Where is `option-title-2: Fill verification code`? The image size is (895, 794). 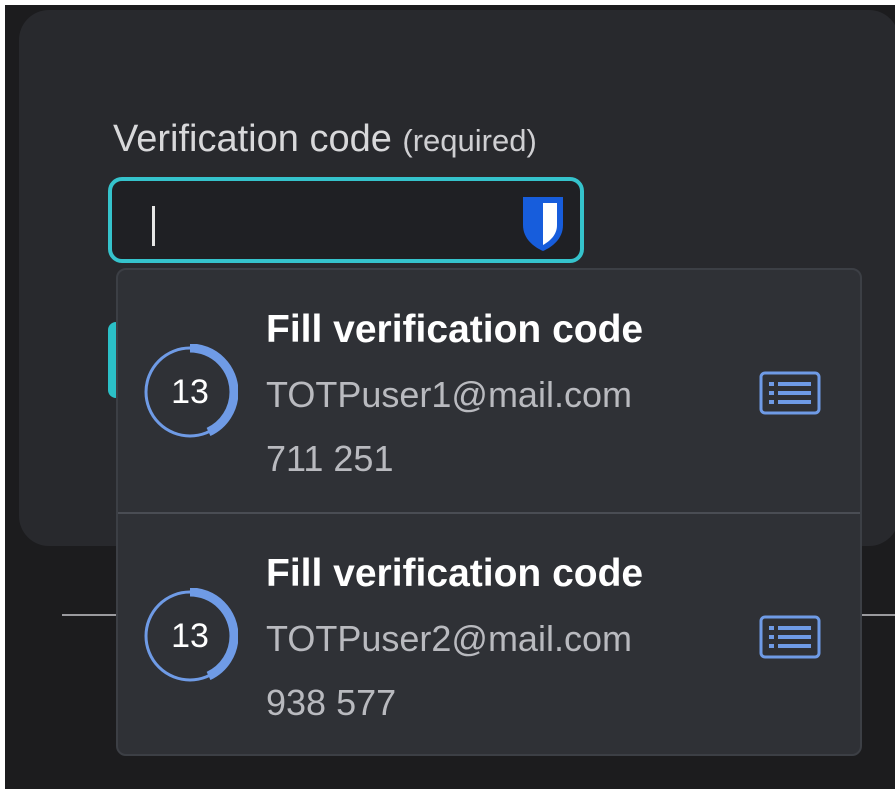 option-title-2: Fill verification code is located at coordinates (455, 573).